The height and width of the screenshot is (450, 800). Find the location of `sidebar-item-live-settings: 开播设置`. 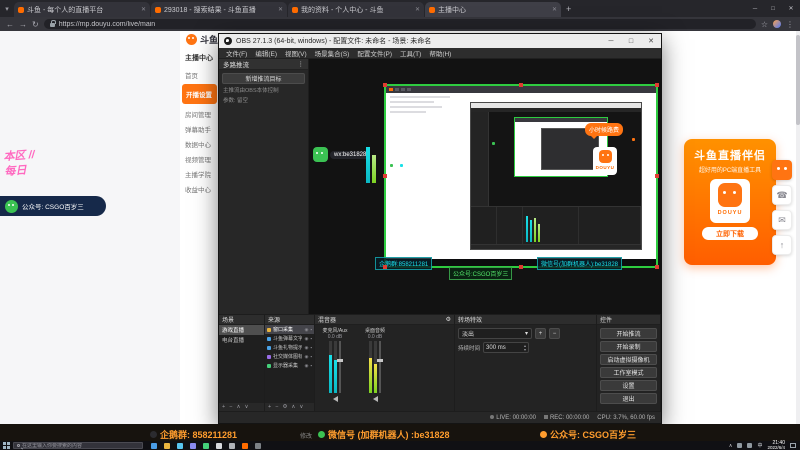

sidebar-item-live-settings: 开播设置 is located at coordinates (199, 94).